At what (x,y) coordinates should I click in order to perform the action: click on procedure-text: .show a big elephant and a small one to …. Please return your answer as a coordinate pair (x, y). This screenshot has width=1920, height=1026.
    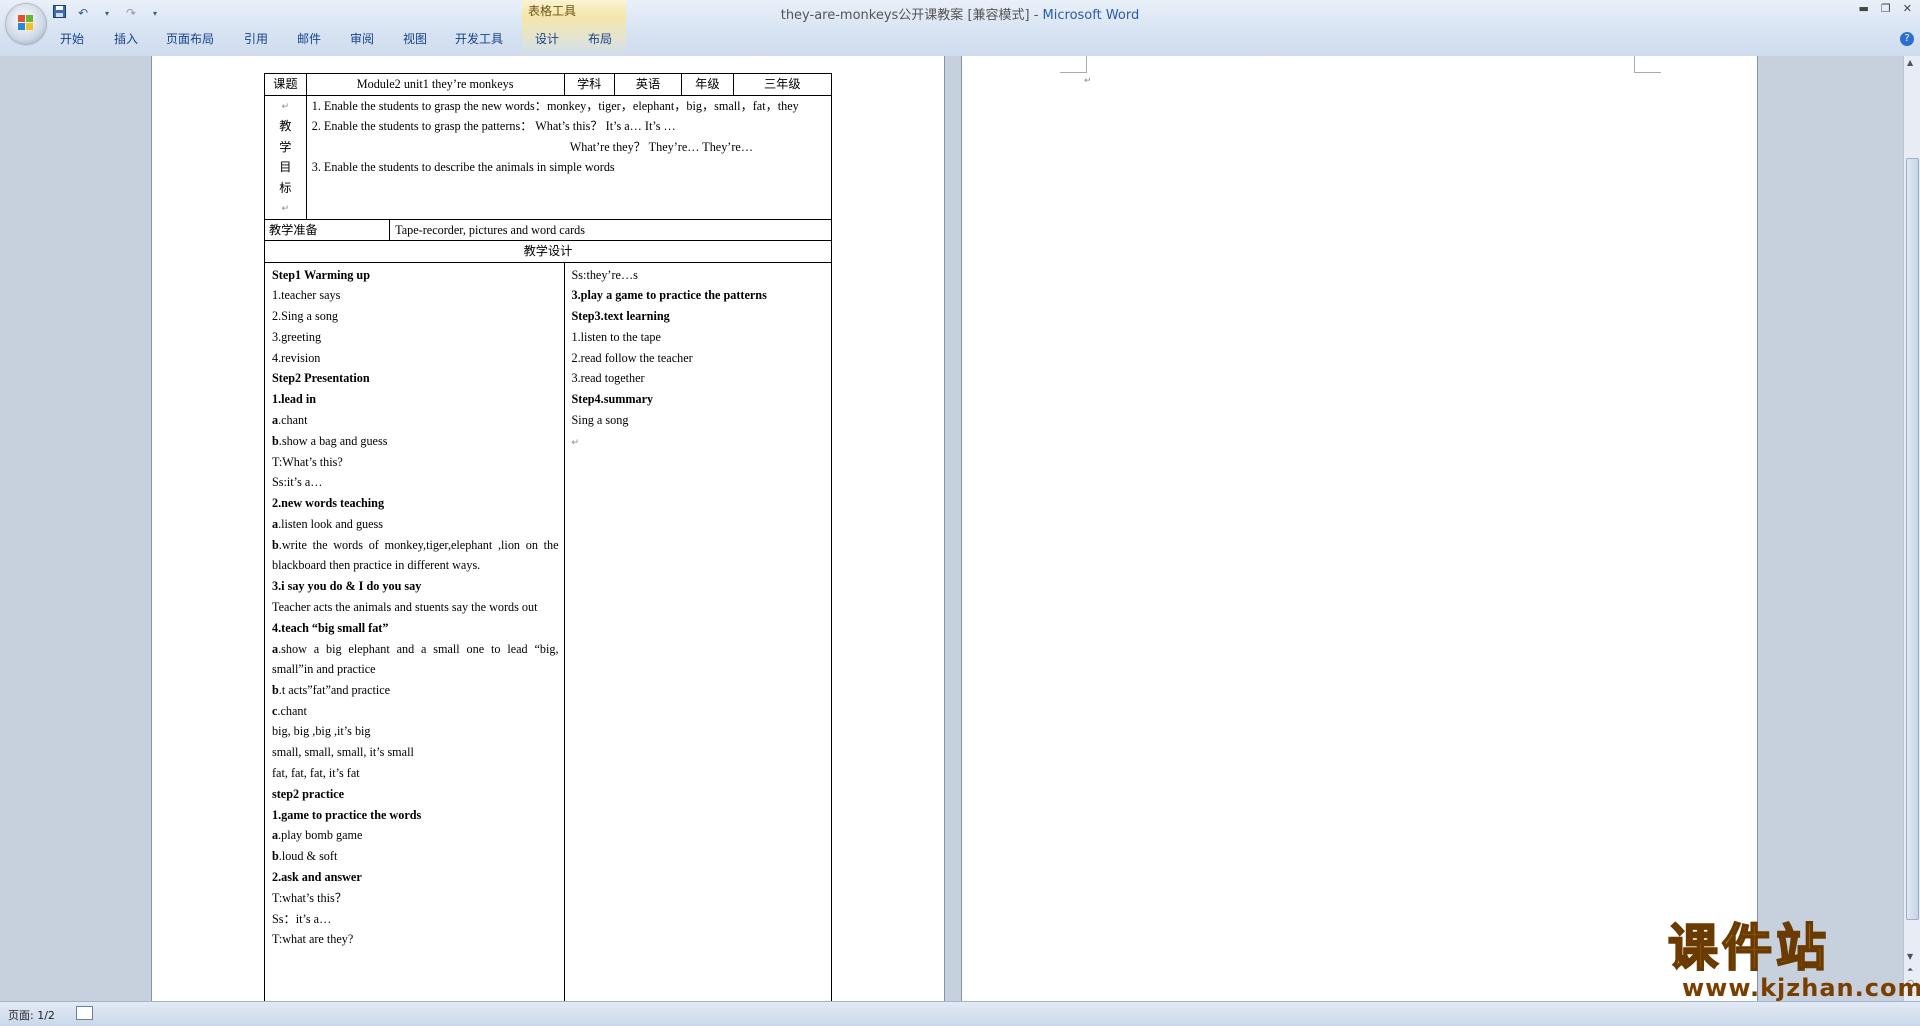
    Looking at the image, I should click on (415, 659).